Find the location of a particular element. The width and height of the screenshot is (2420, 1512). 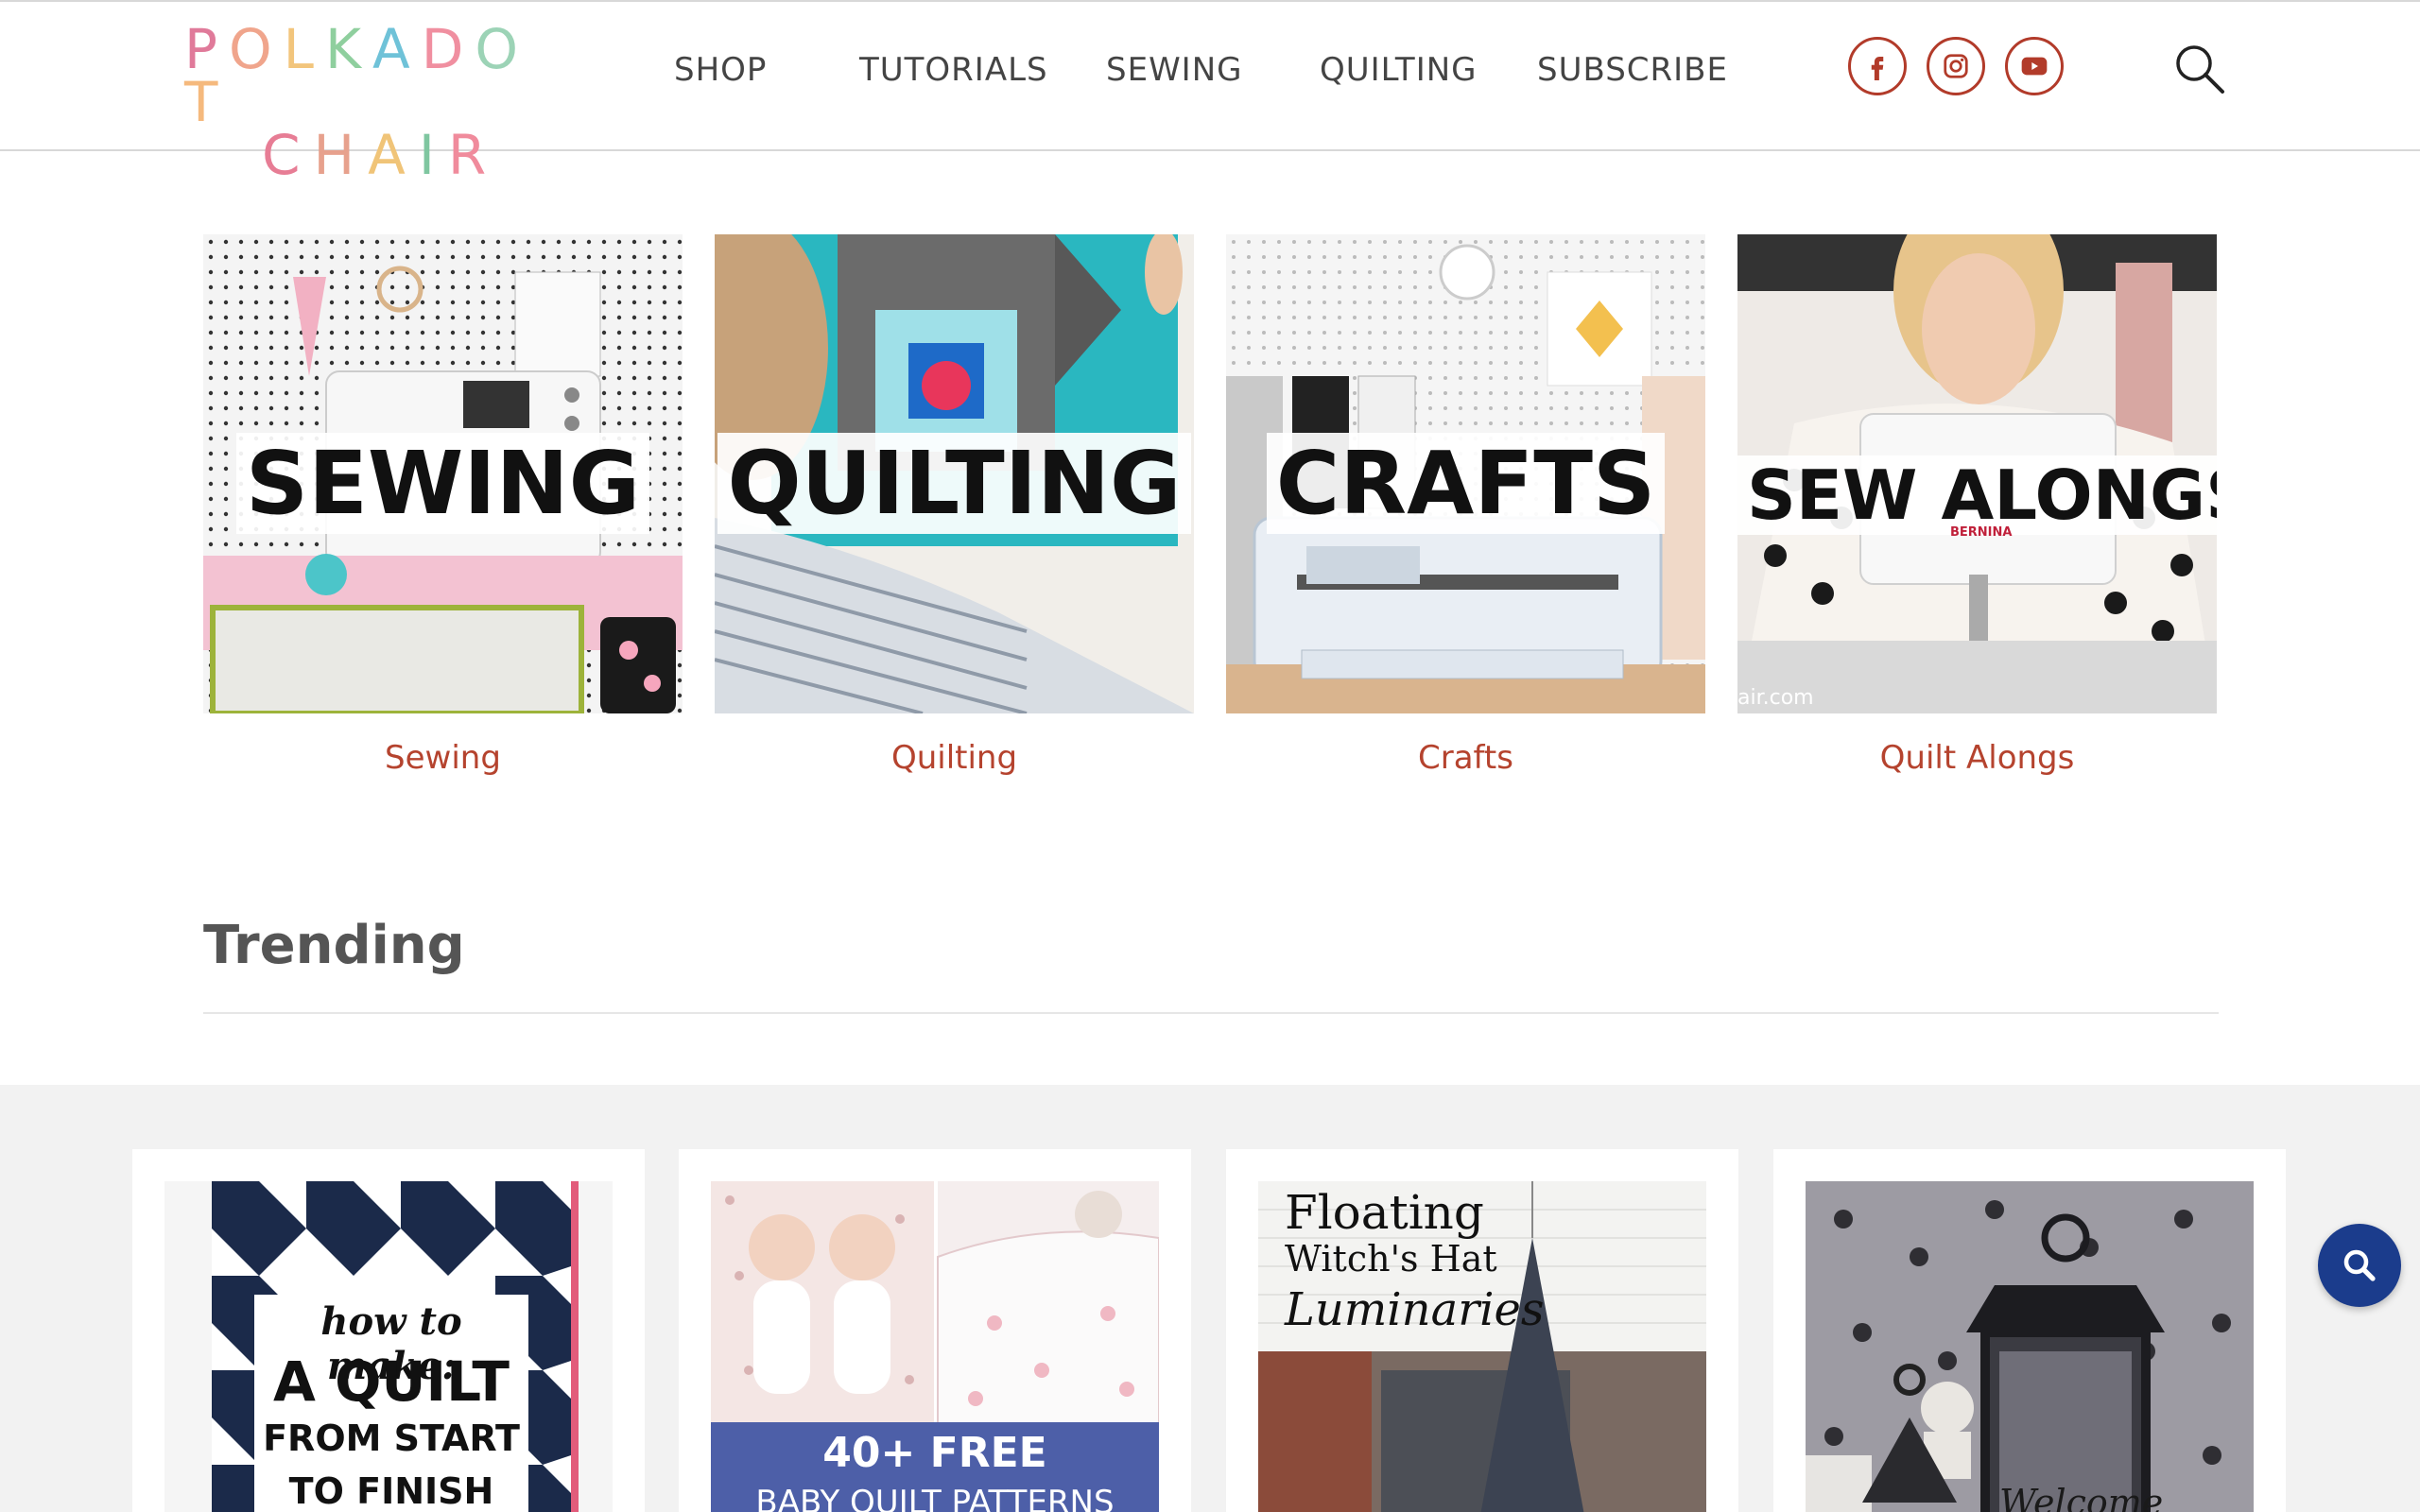

bernina-badge: BERNINA is located at coordinates (1982, 532).